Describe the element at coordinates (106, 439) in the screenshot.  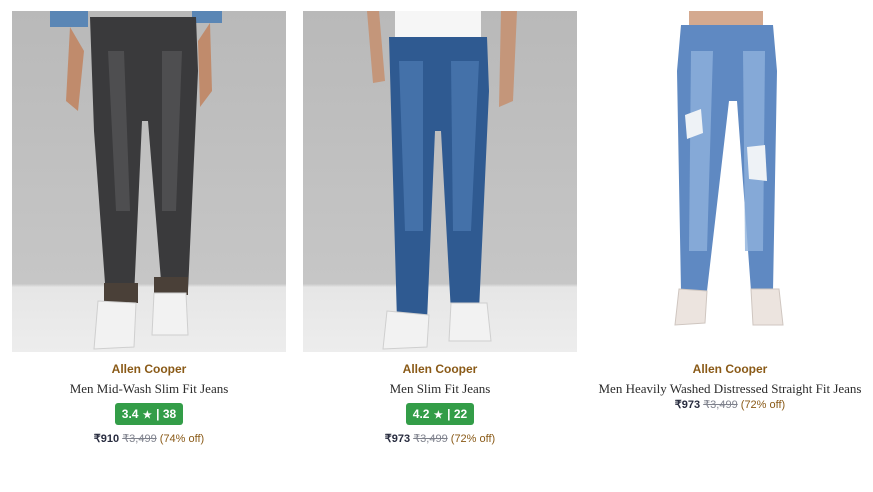
I see `selling-price: ₹910` at that location.